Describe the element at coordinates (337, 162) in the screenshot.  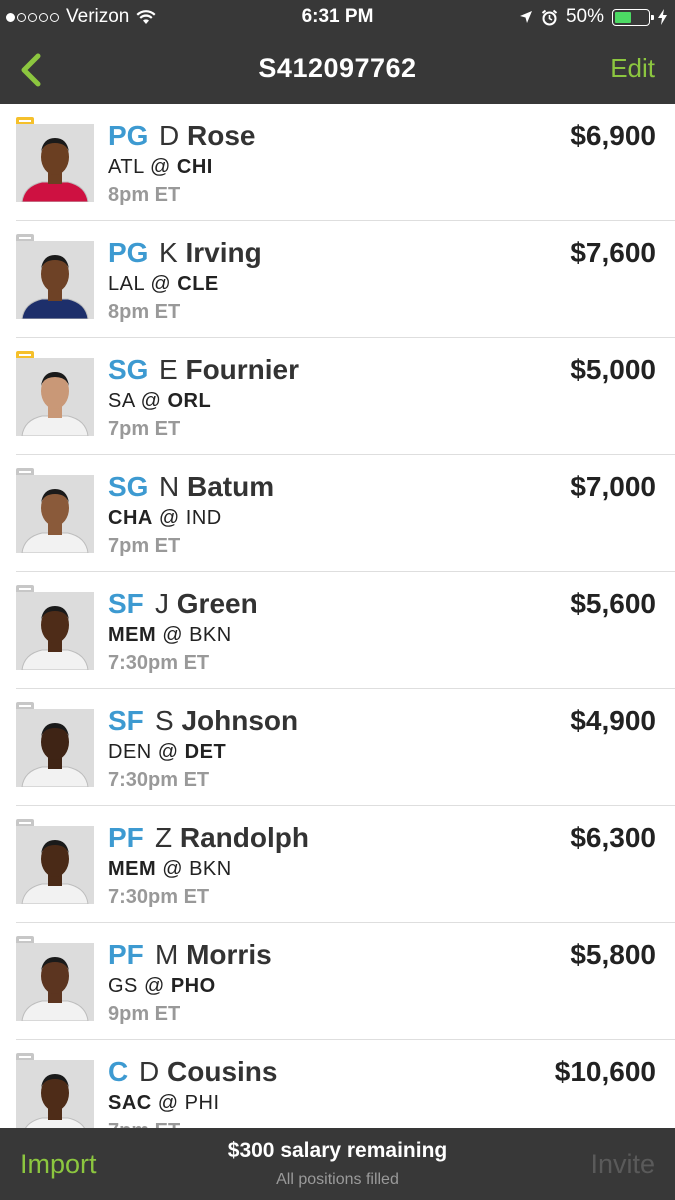
I see `player-row: PG D Rose ATL @ CHI 8pm ET $6,900` at that location.